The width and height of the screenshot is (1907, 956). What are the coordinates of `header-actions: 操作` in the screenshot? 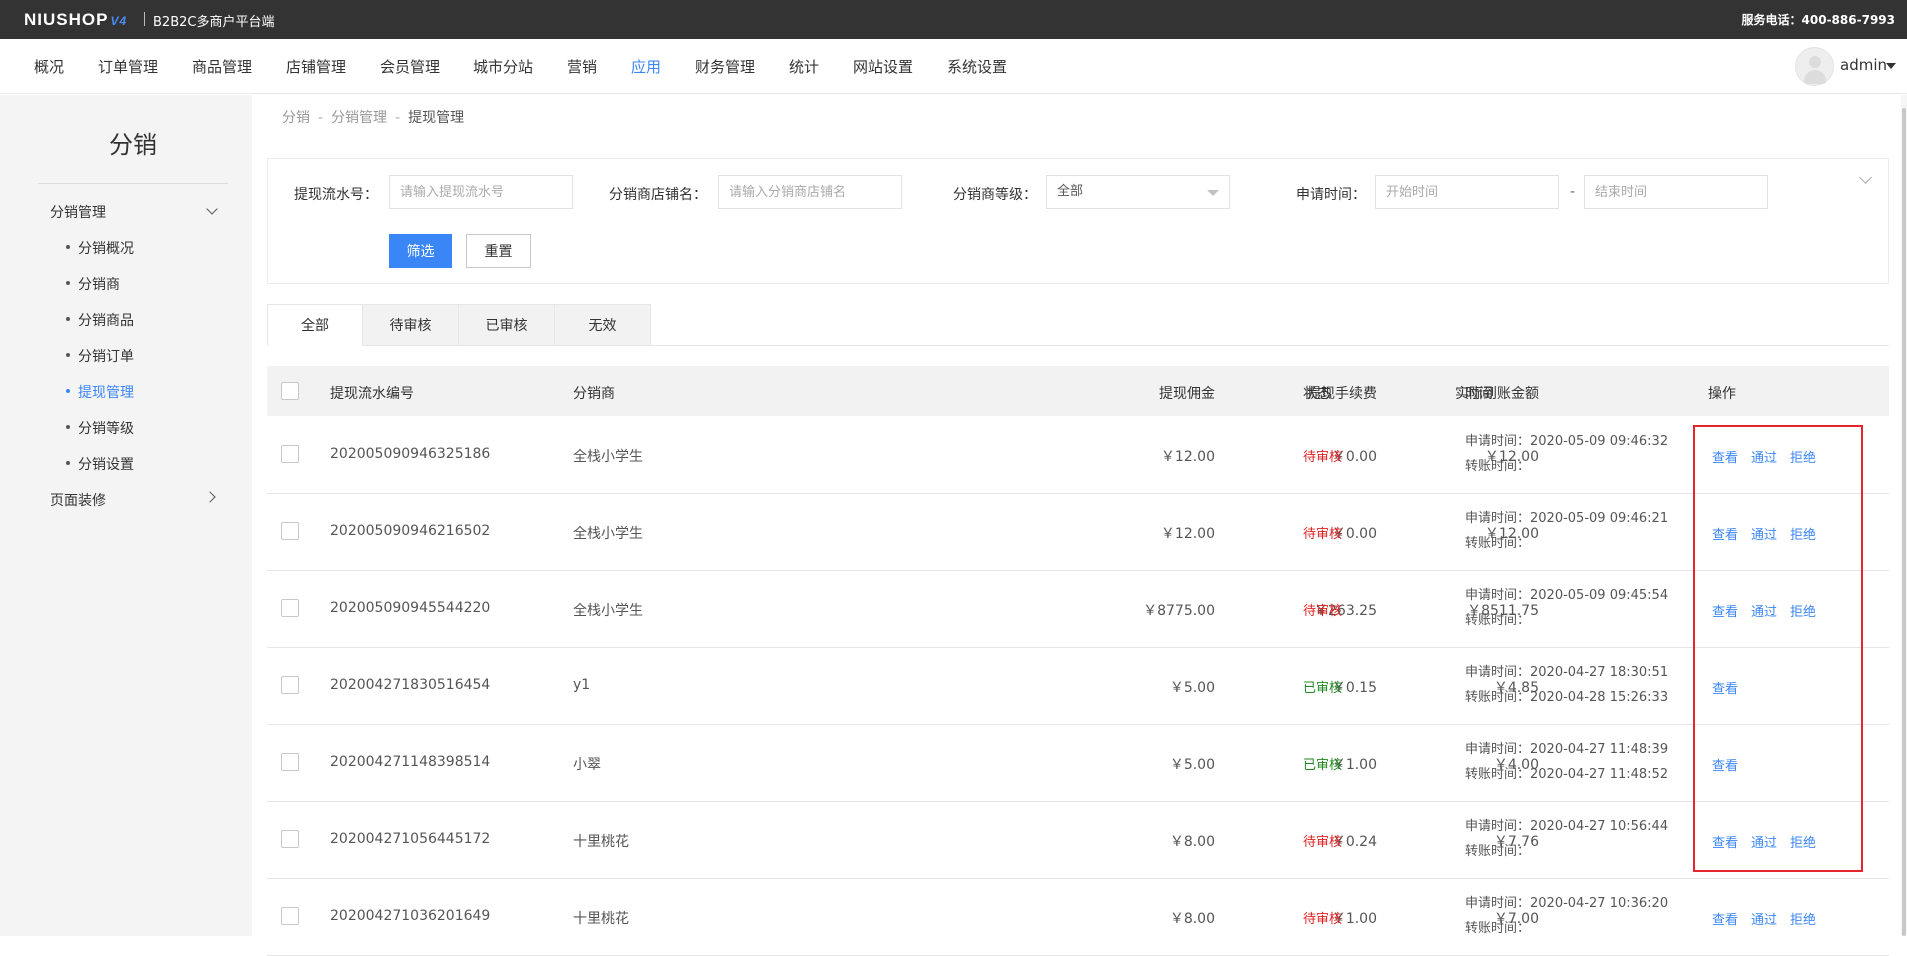 It's located at (1722, 394).